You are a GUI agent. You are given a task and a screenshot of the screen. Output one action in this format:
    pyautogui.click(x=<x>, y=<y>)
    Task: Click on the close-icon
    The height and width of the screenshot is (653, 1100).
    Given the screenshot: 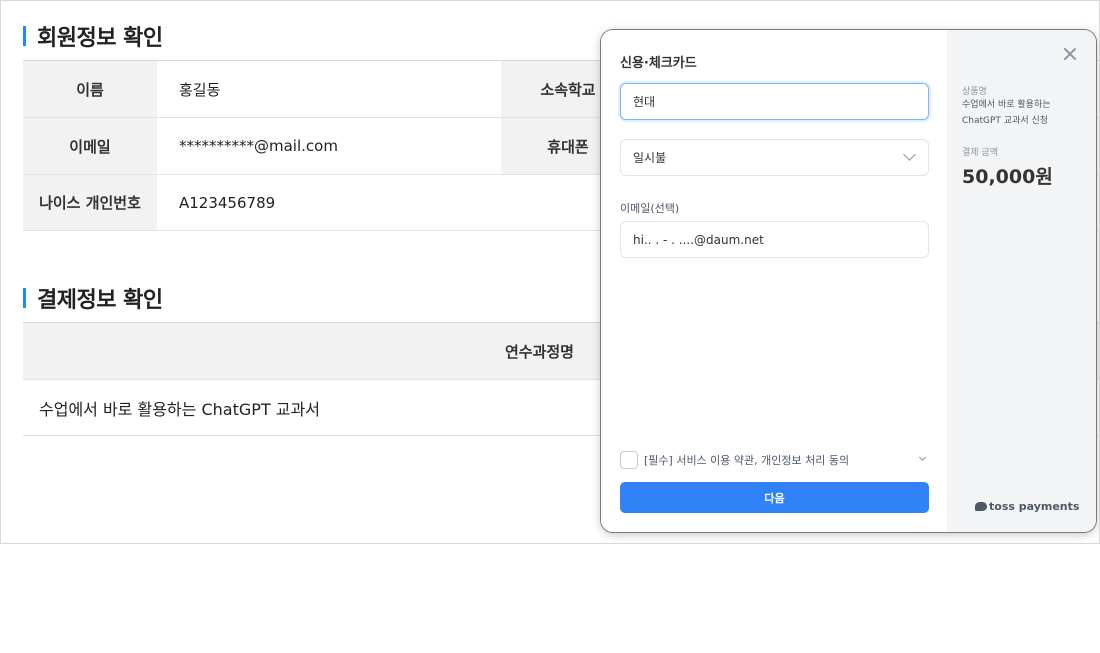 What is the action you would take?
    pyautogui.click(x=1070, y=54)
    